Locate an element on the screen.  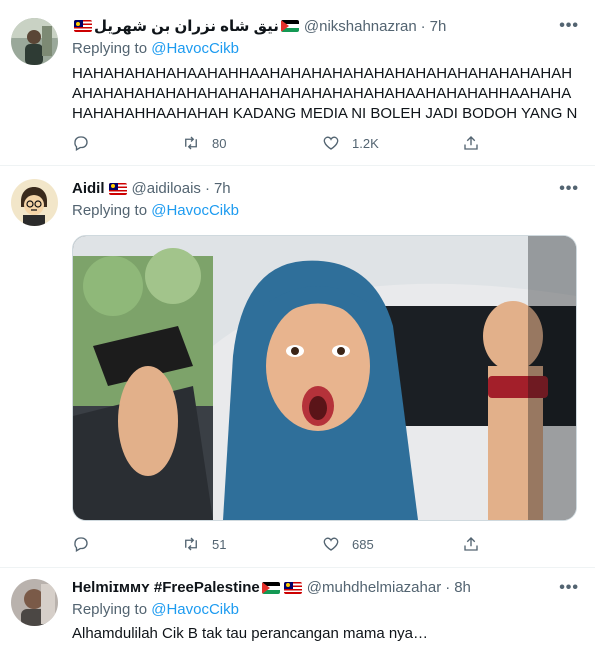
display-name: Helmiɪᴍᴍʏ #FreePalestine is located at coordinates (166, 587).